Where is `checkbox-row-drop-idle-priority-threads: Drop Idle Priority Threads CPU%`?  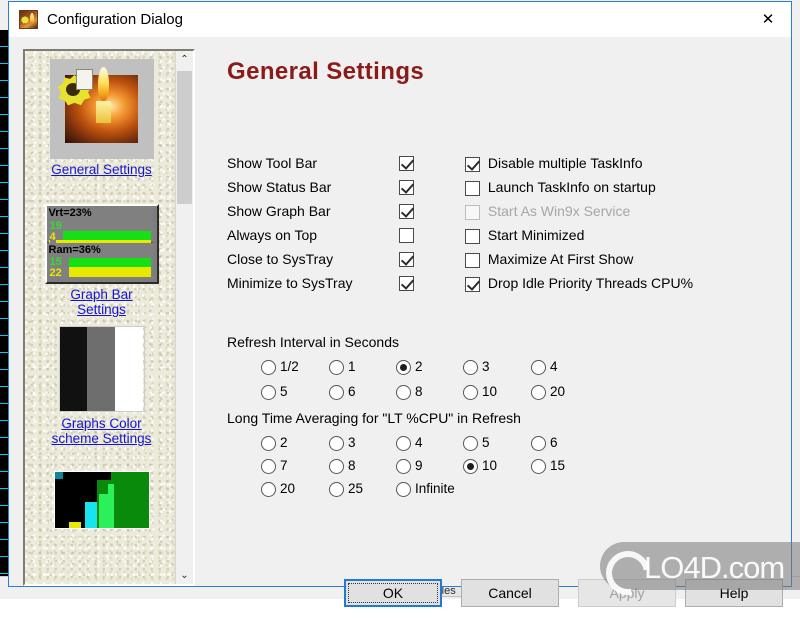 checkbox-row-drop-idle-priority-threads: Drop Idle Priority Threads CPU% is located at coordinates (579, 283).